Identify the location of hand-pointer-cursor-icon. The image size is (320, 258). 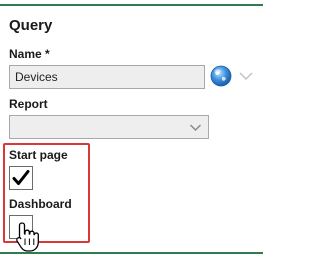
(27, 237).